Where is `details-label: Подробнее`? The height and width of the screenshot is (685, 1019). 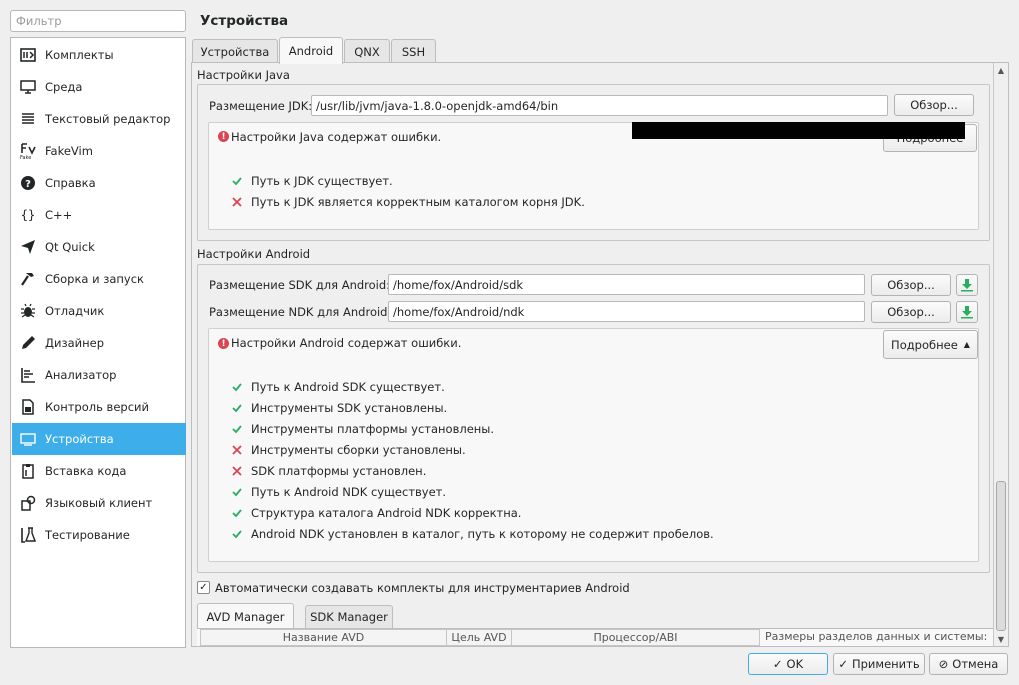 details-label: Подробнее is located at coordinates (924, 344).